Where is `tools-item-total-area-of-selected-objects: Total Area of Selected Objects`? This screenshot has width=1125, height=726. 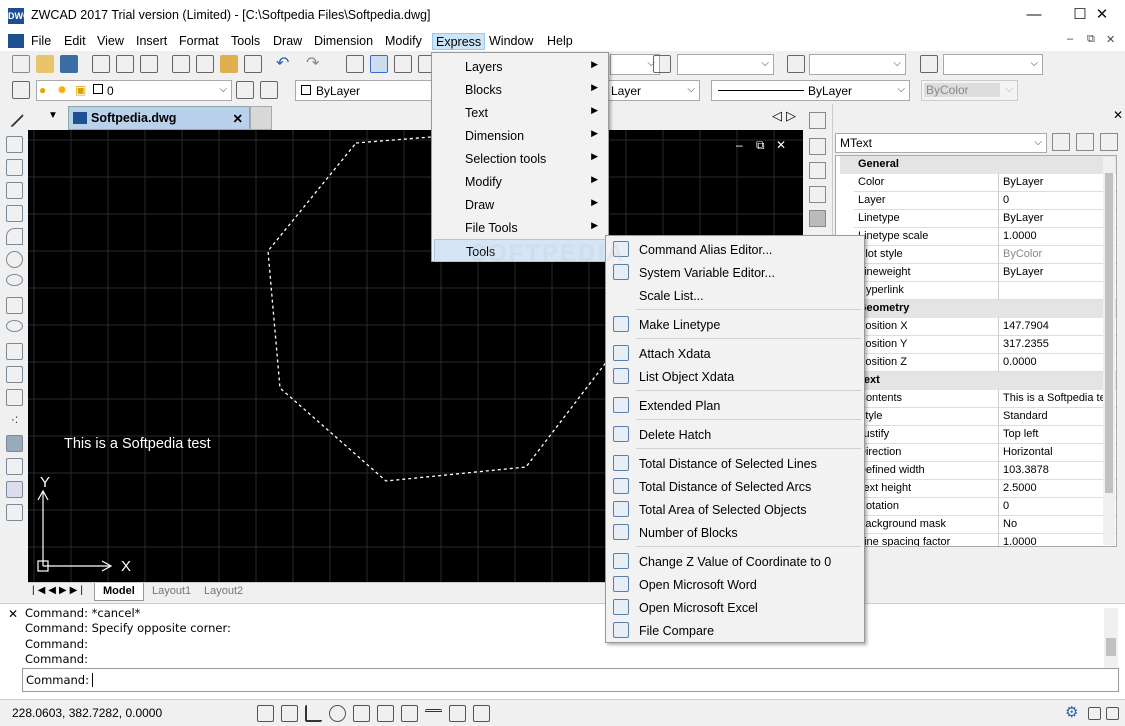
tools-item-total-area-of-selected-objects: Total Area of Selected Objects is located at coordinates (735, 509).